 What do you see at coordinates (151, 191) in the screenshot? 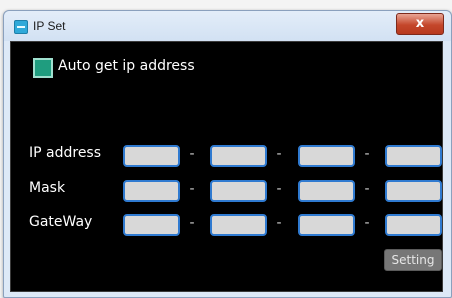
I see `mask-octet-1-input` at bounding box center [151, 191].